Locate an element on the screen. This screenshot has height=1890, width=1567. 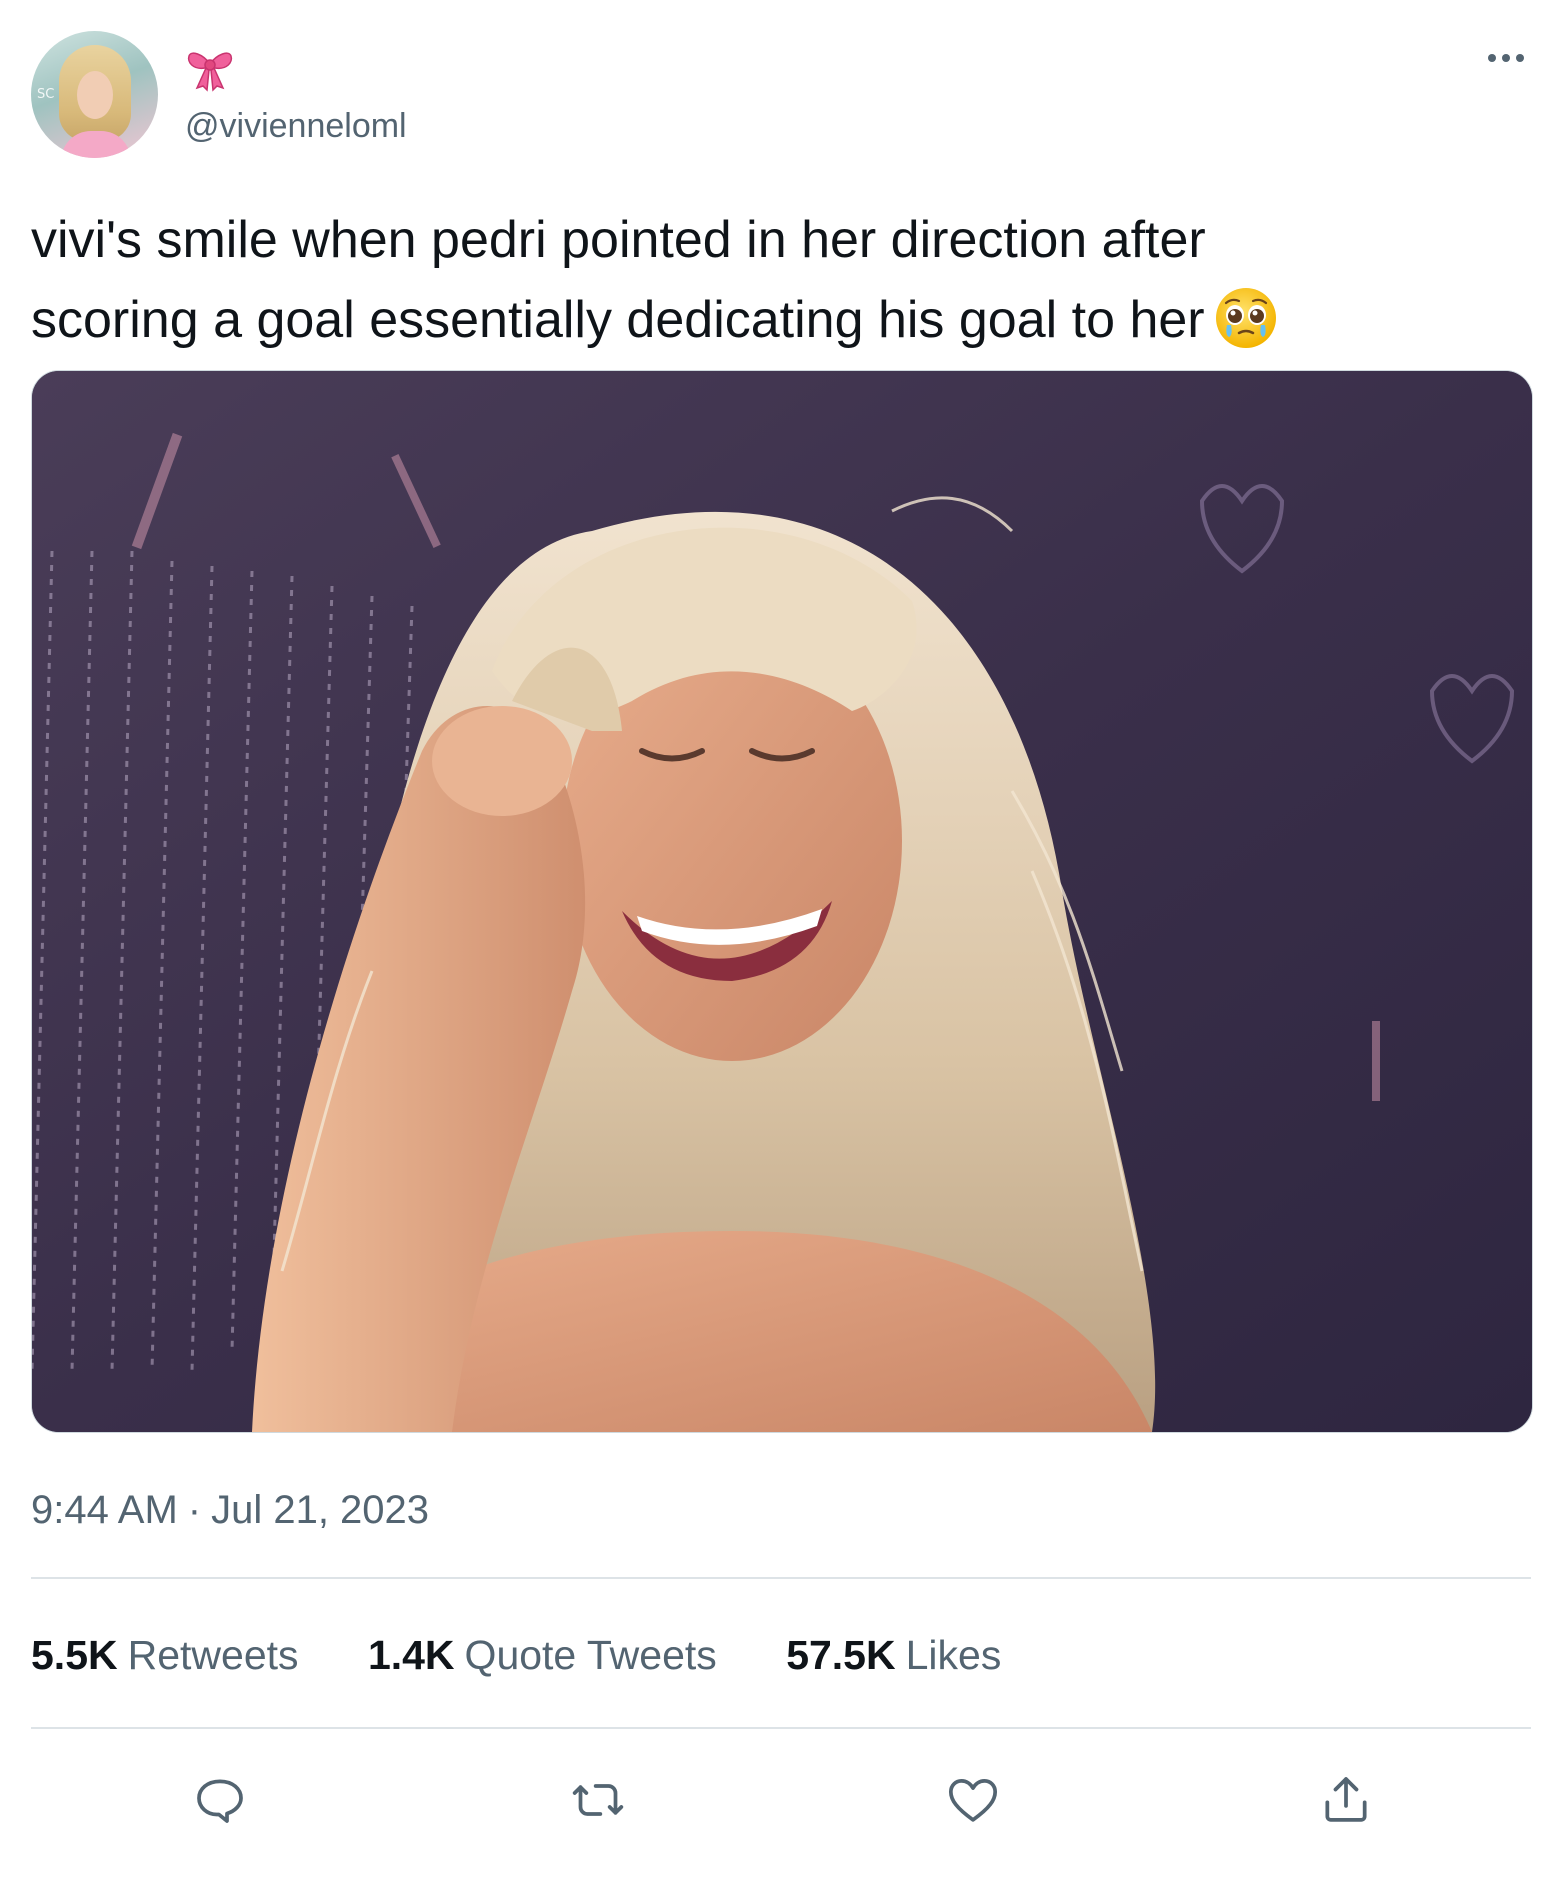
display-name-bow-icon is located at coordinates (210, 69).